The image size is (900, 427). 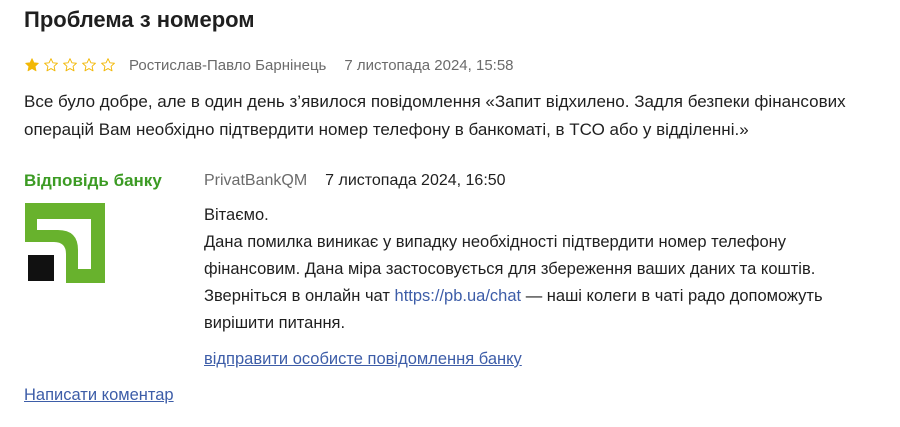 I want to click on chat-link: https://pb.ua/chat, so click(x=458, y=296).